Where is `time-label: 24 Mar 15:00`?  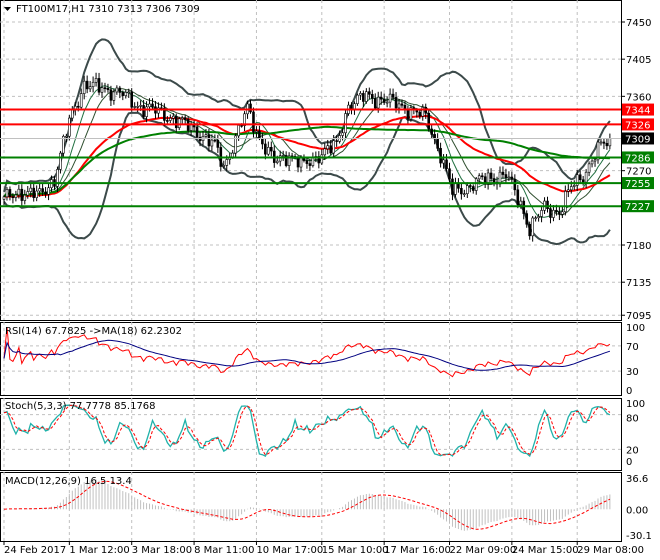 time-label: 24 Mar 15:00 is located at coordinates (545, 550).